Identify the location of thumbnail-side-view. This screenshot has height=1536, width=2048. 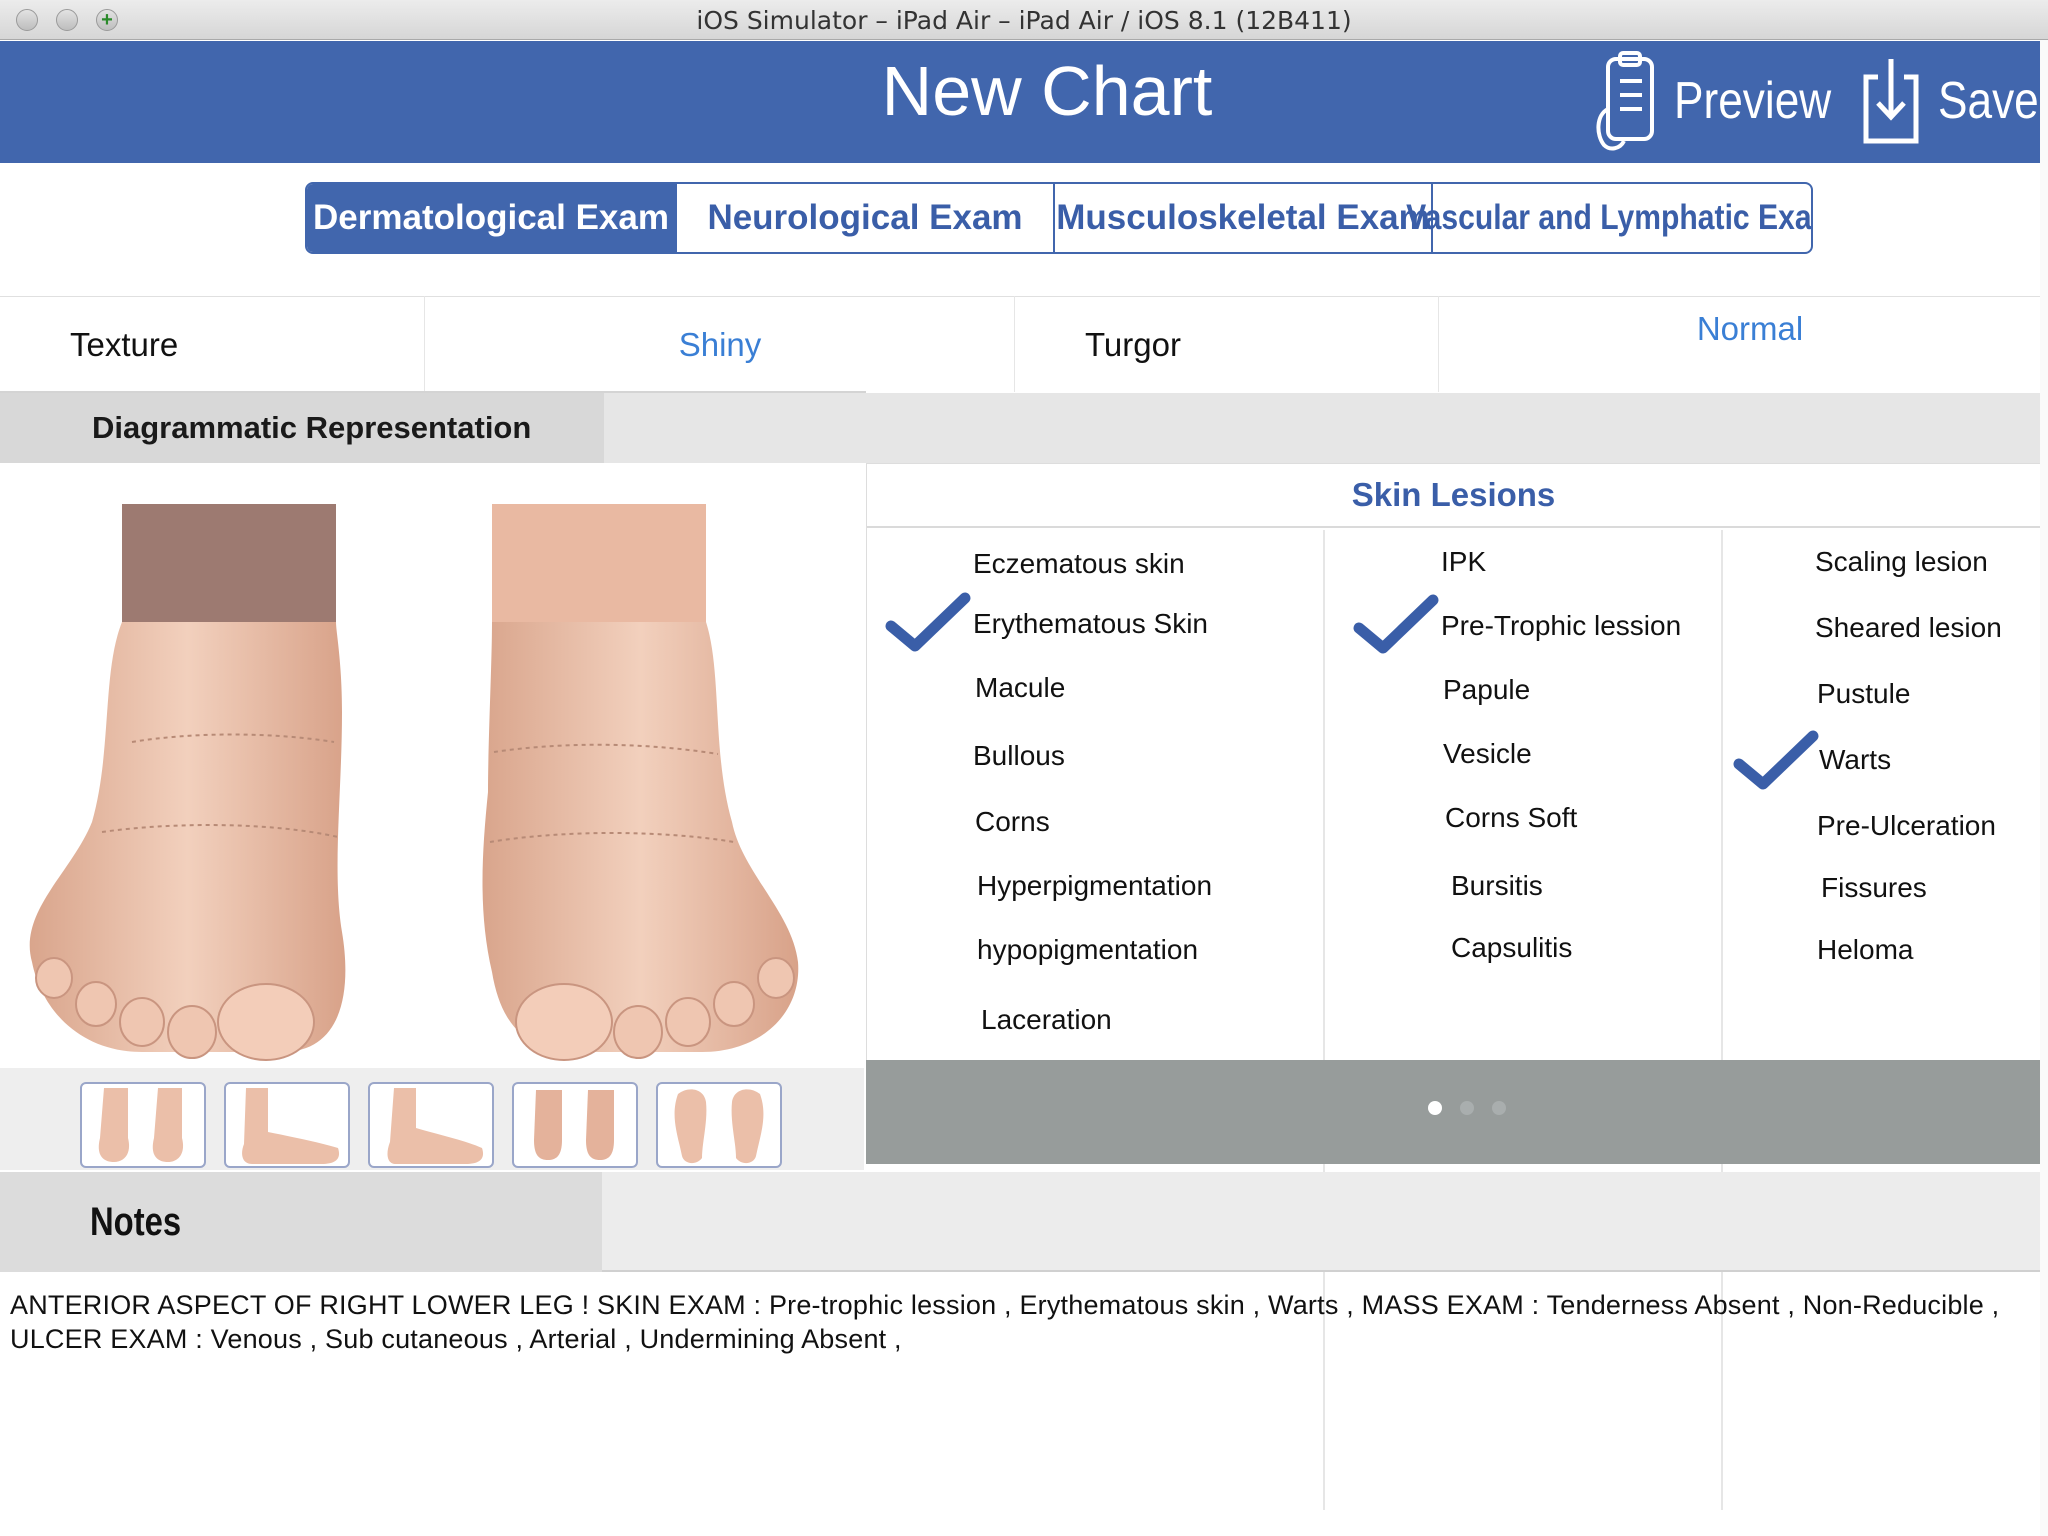
(287, 1125).